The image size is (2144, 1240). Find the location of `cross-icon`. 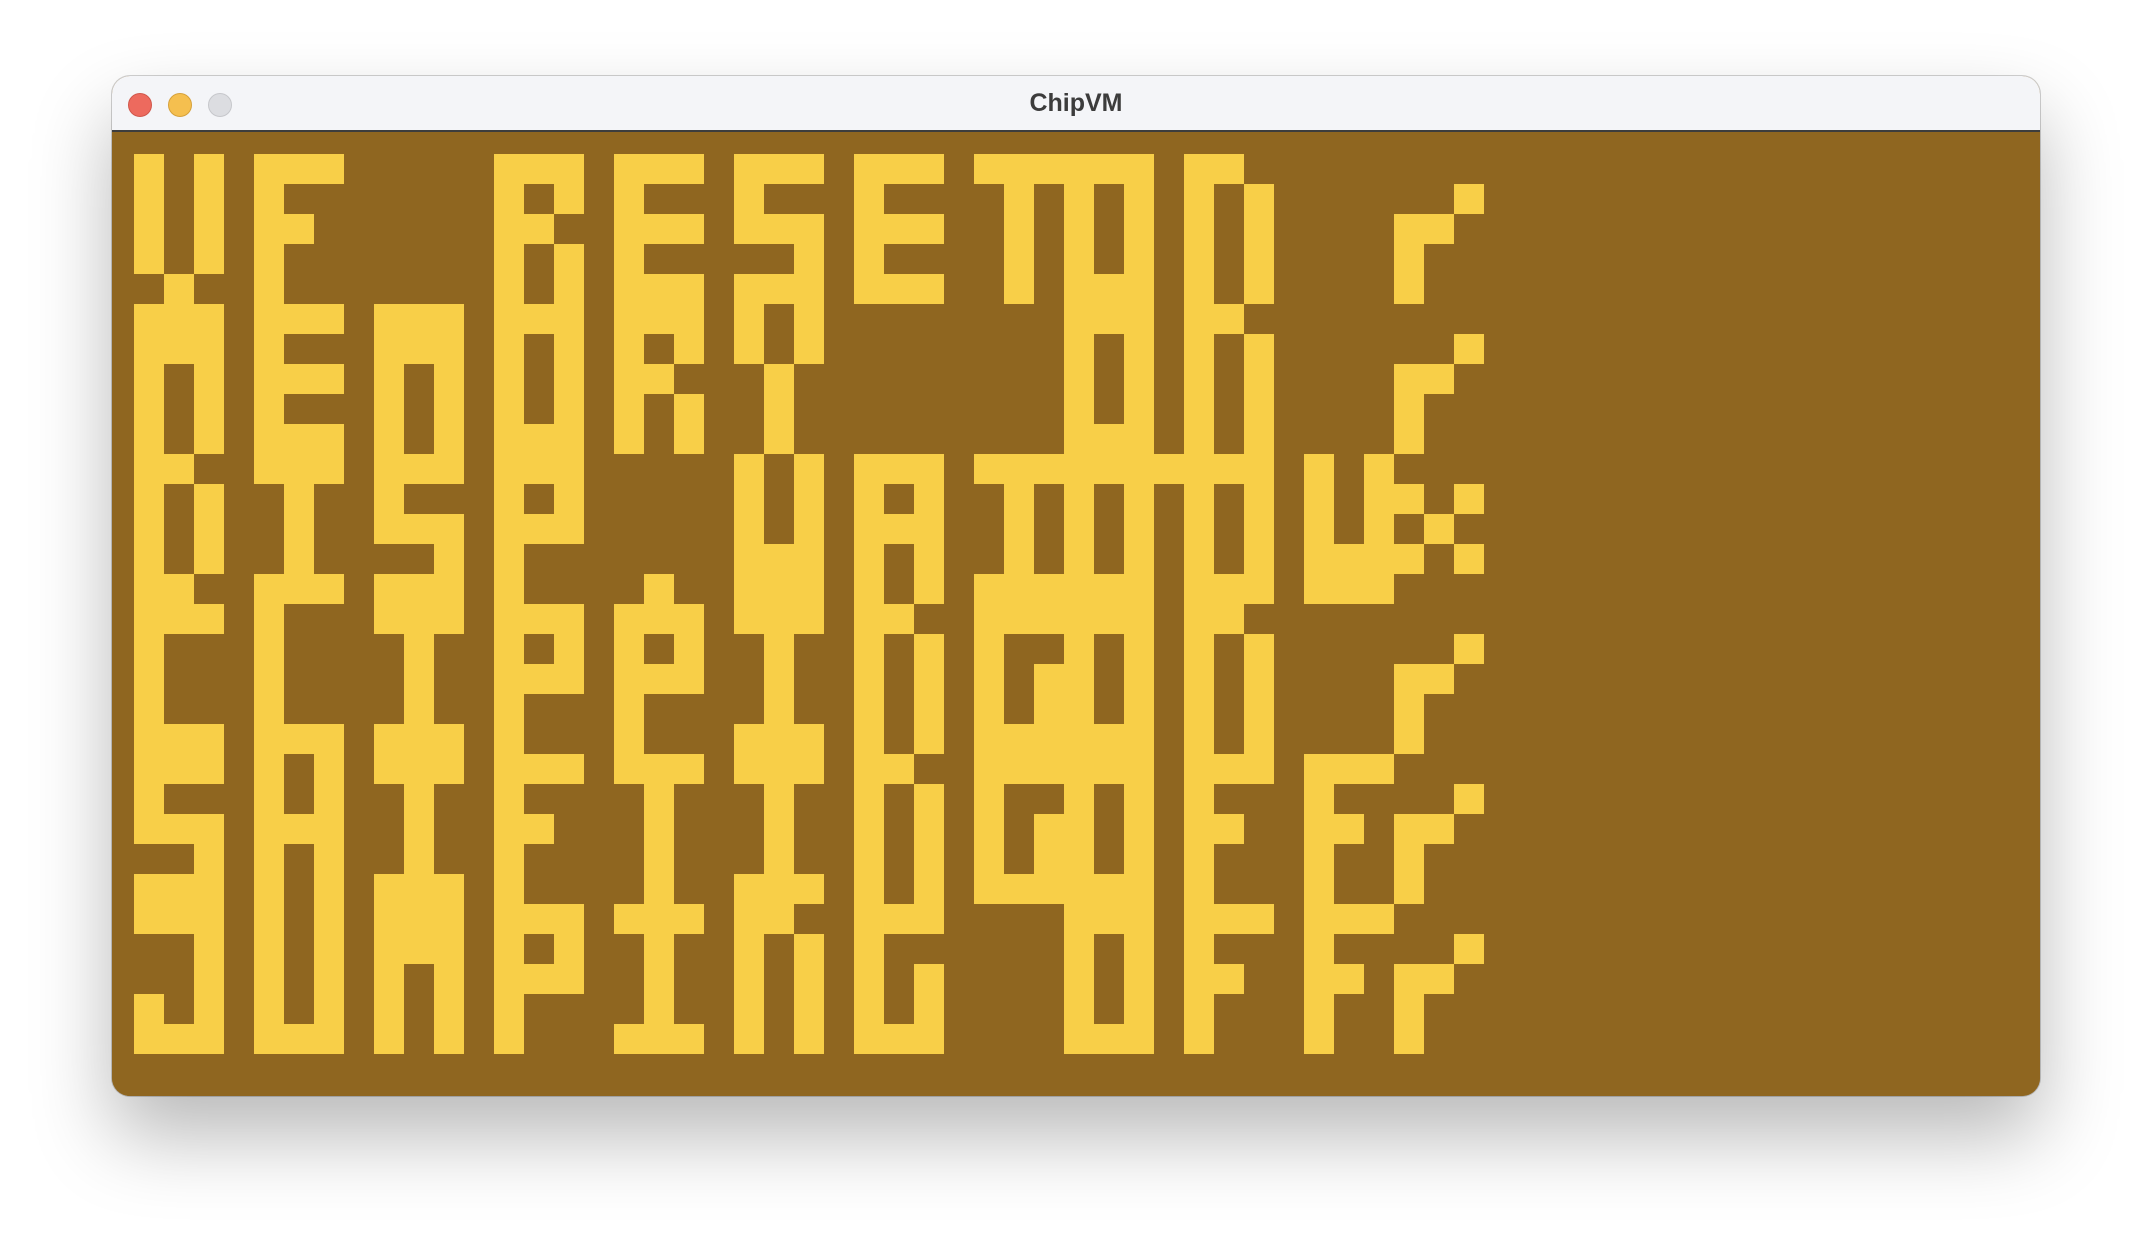

cross-icon is located at coordinates (1439, 529).